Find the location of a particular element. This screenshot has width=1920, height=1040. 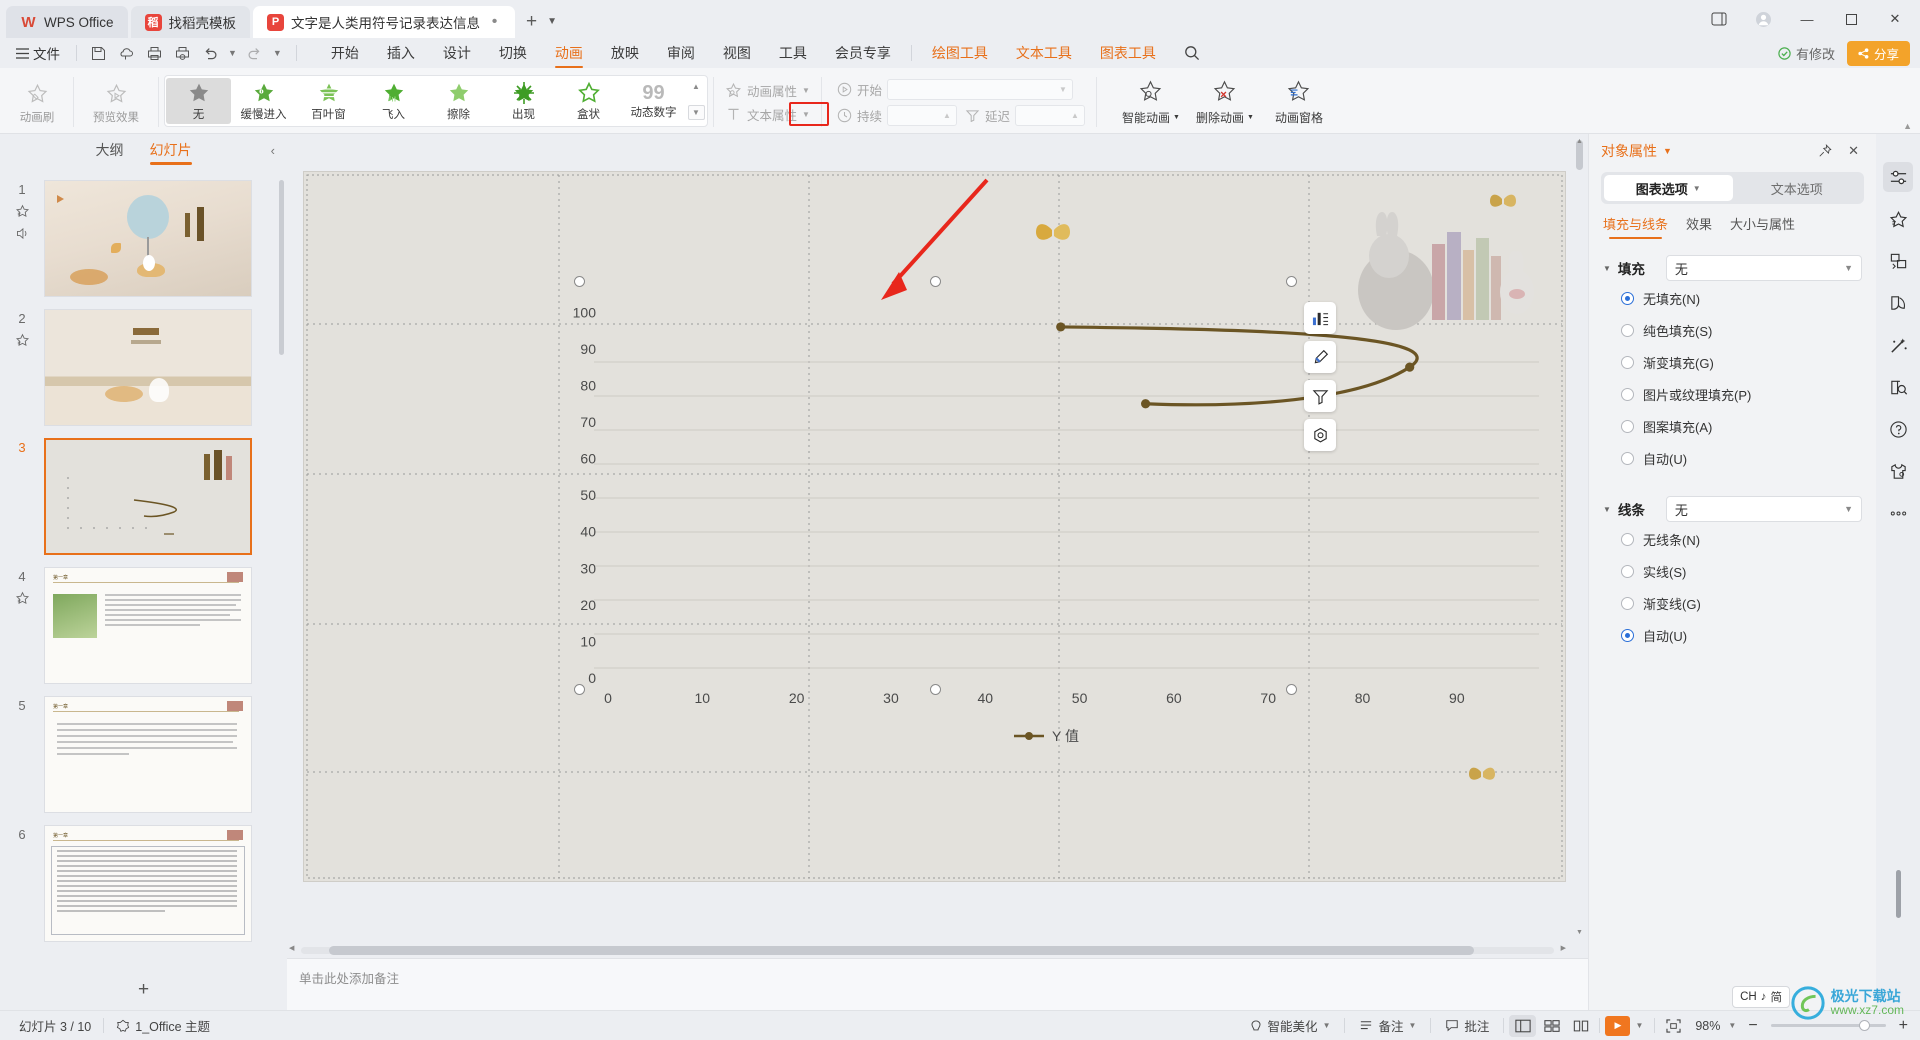

fill-option-solid: 纯色填充(S) is located at coordinates (1741, 330).